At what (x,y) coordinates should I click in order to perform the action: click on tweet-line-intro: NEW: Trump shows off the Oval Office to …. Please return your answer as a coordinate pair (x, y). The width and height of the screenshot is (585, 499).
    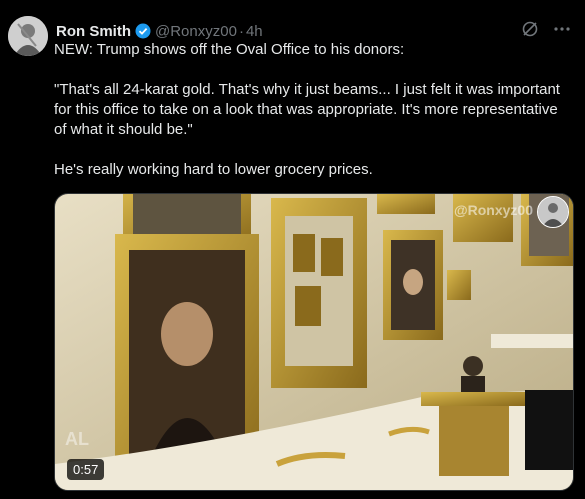
    Looking at the image, I should click on (229, 49).